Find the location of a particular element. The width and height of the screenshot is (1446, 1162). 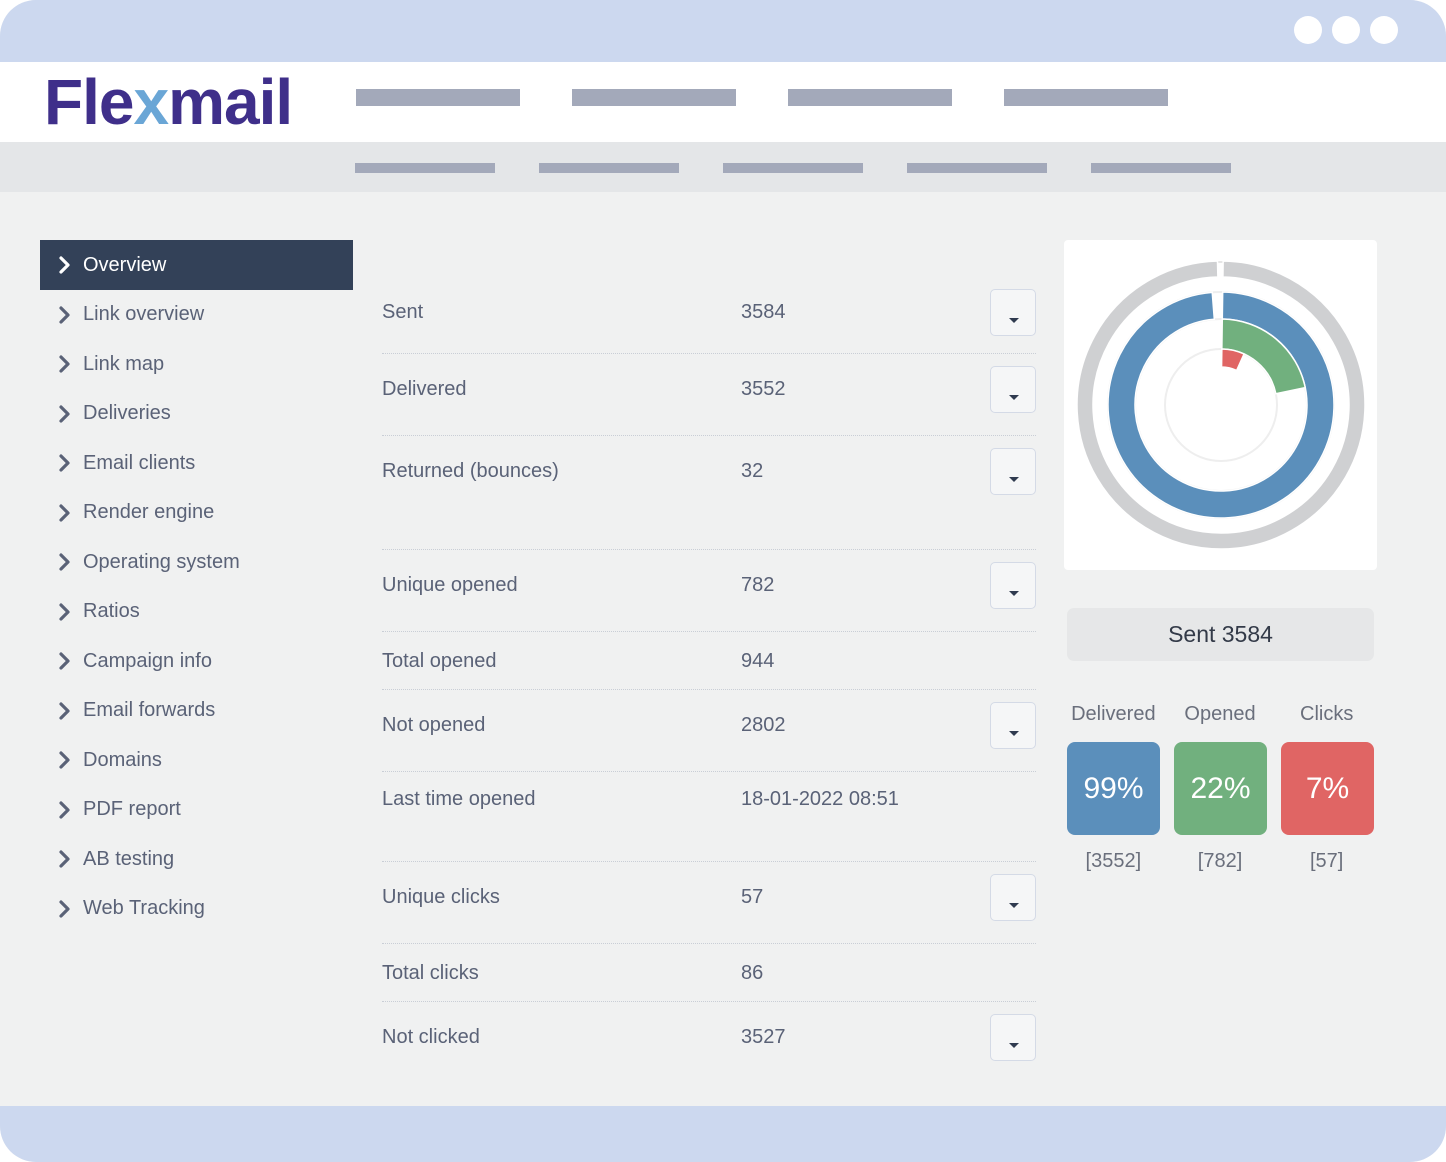

sidebar-item-label: Email clients is located at coordinates (139, 462).